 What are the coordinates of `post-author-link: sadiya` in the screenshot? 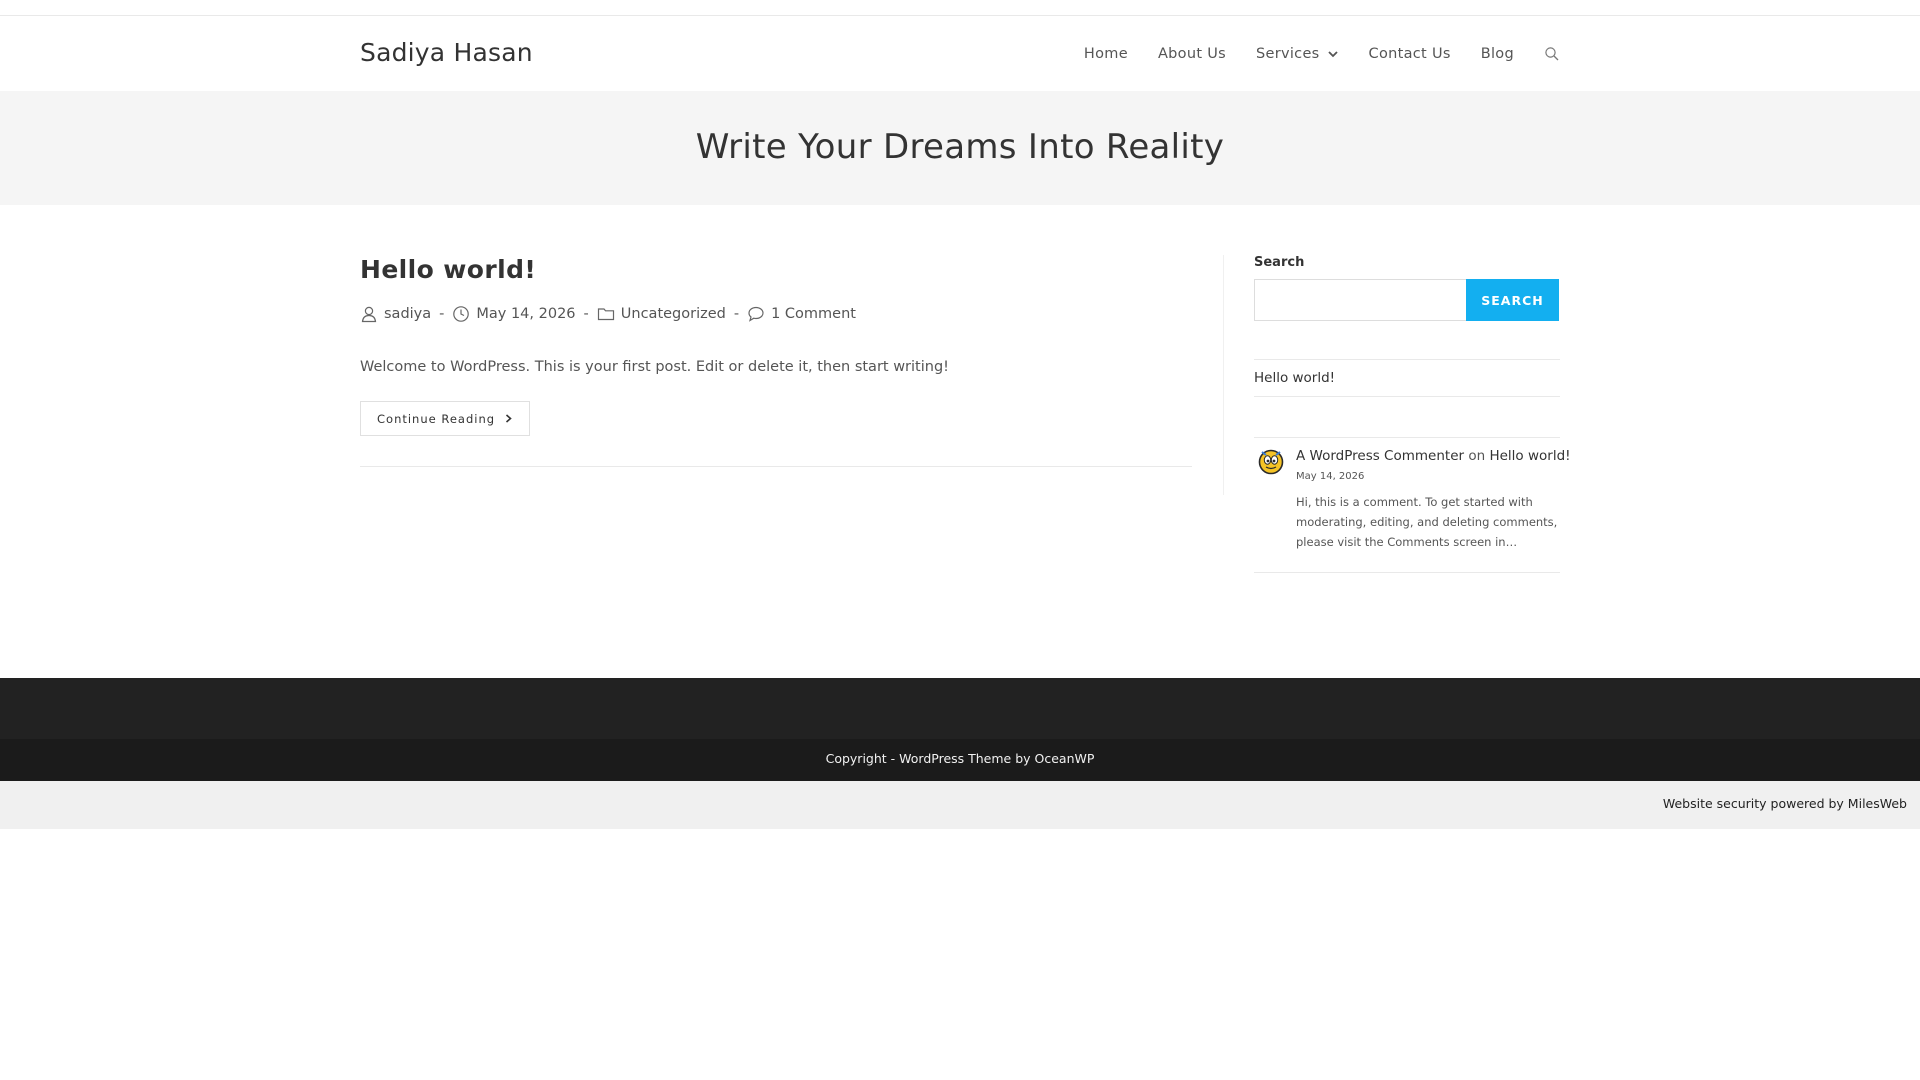 It's located at (407, 314).